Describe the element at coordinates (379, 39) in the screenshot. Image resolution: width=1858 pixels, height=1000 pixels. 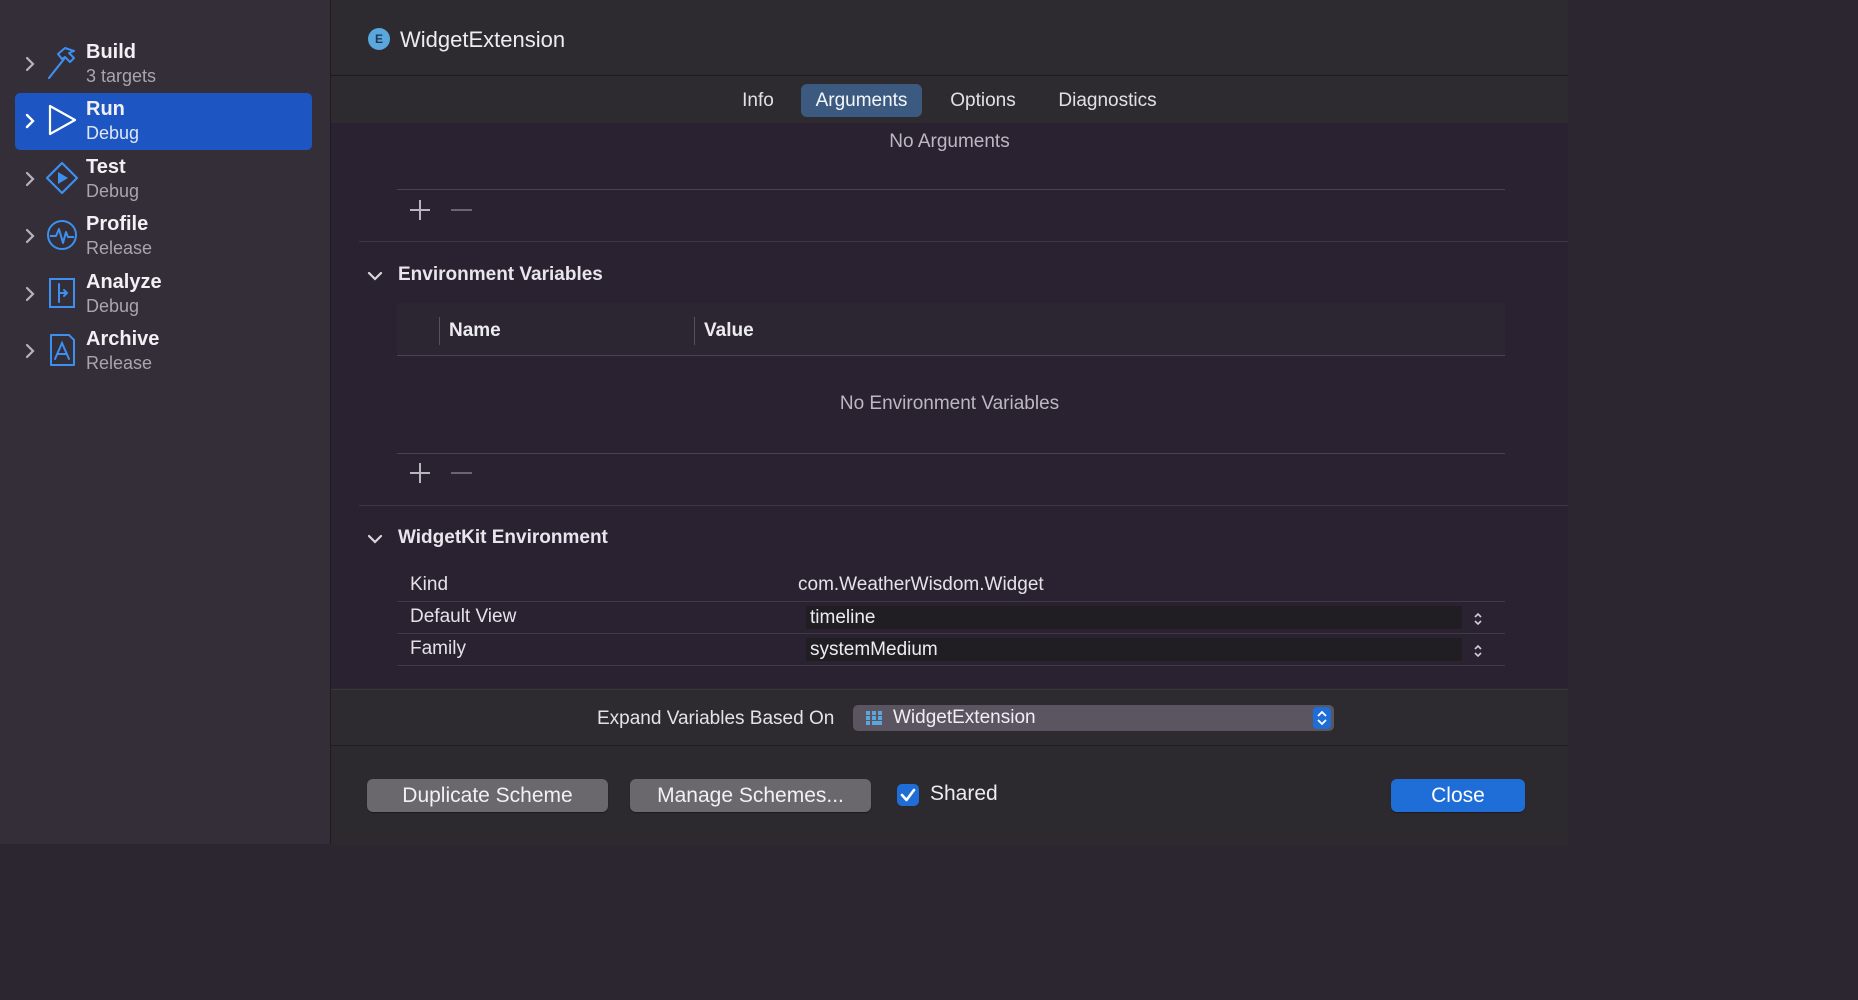
I see `extension-badge-icon: E` at that location.